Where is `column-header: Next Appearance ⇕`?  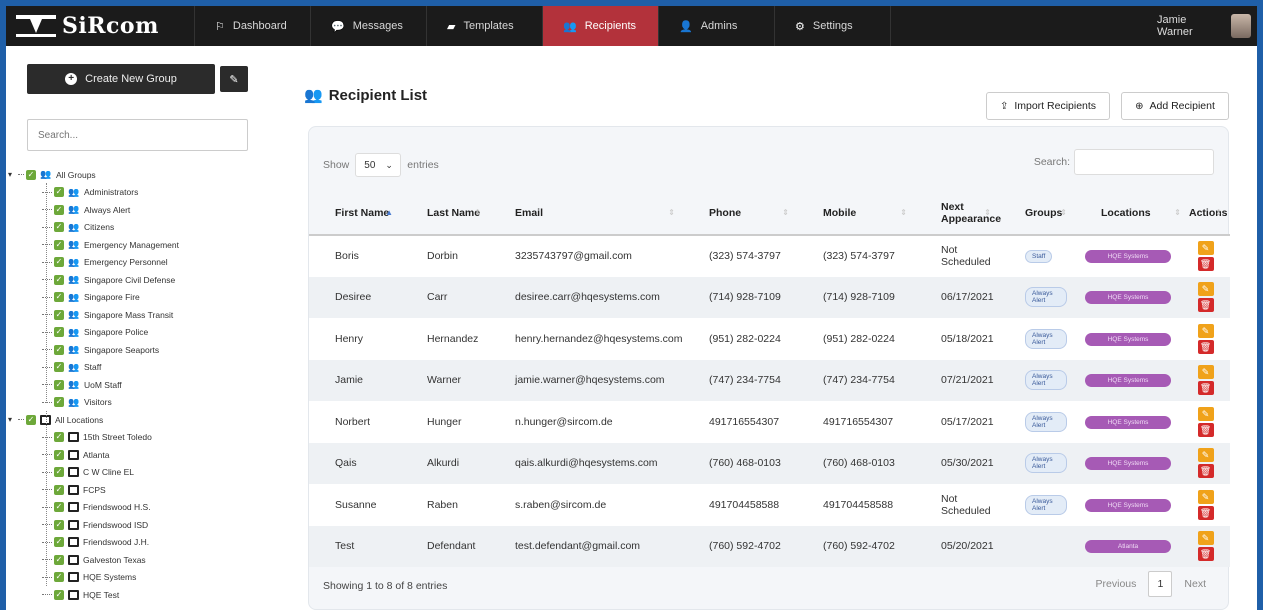
column-header: Next Appearance ⇕ is located at coordinates (958, 213).